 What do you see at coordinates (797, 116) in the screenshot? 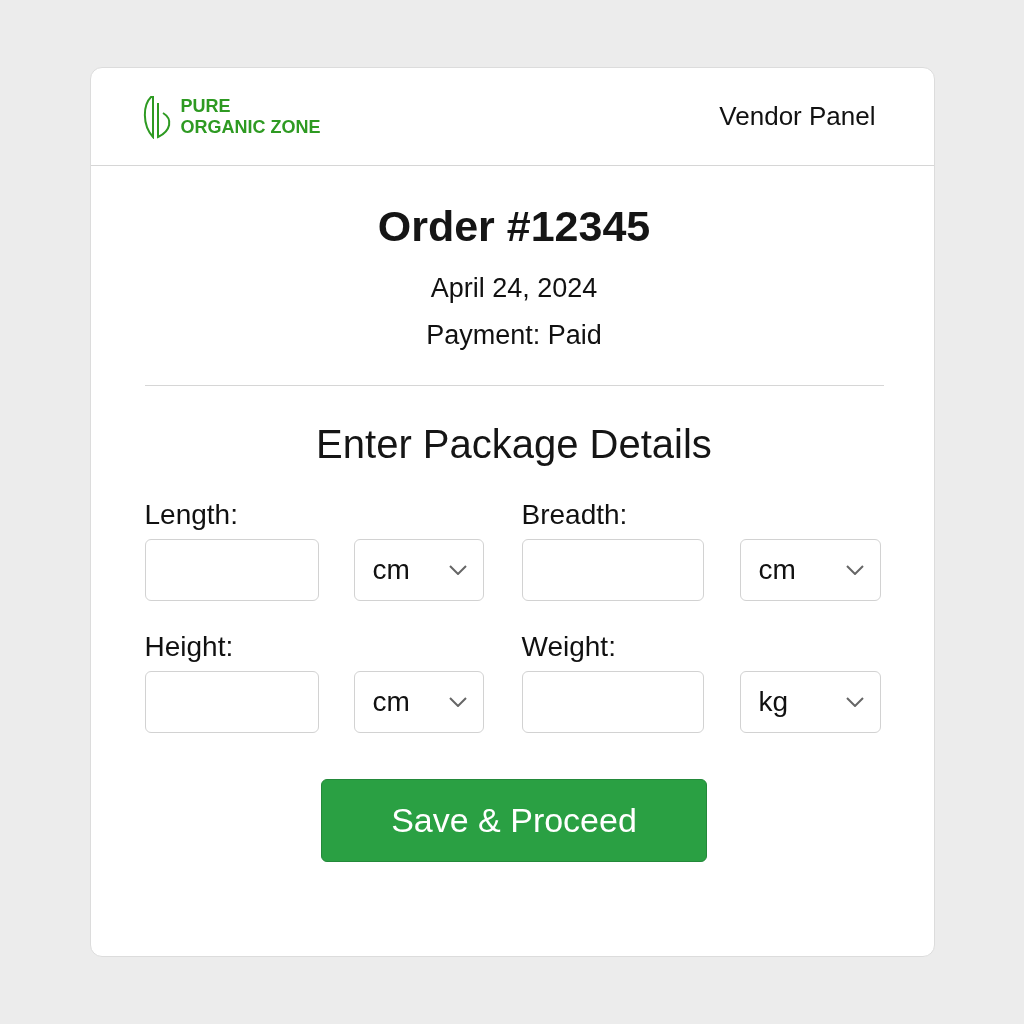
I see `panel-label: Vendor Panel` at bounding box center [797, 116].